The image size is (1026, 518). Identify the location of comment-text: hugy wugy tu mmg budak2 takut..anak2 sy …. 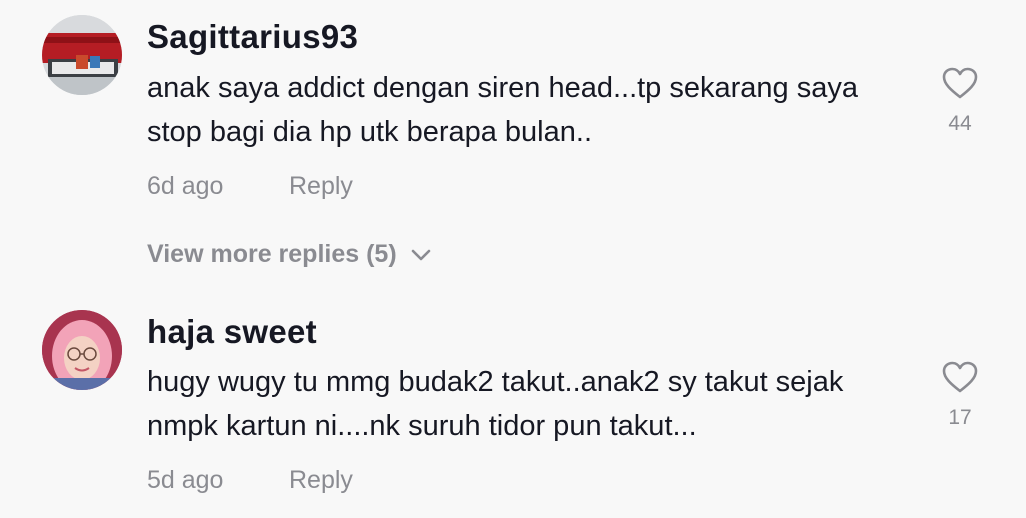
(495, 404).